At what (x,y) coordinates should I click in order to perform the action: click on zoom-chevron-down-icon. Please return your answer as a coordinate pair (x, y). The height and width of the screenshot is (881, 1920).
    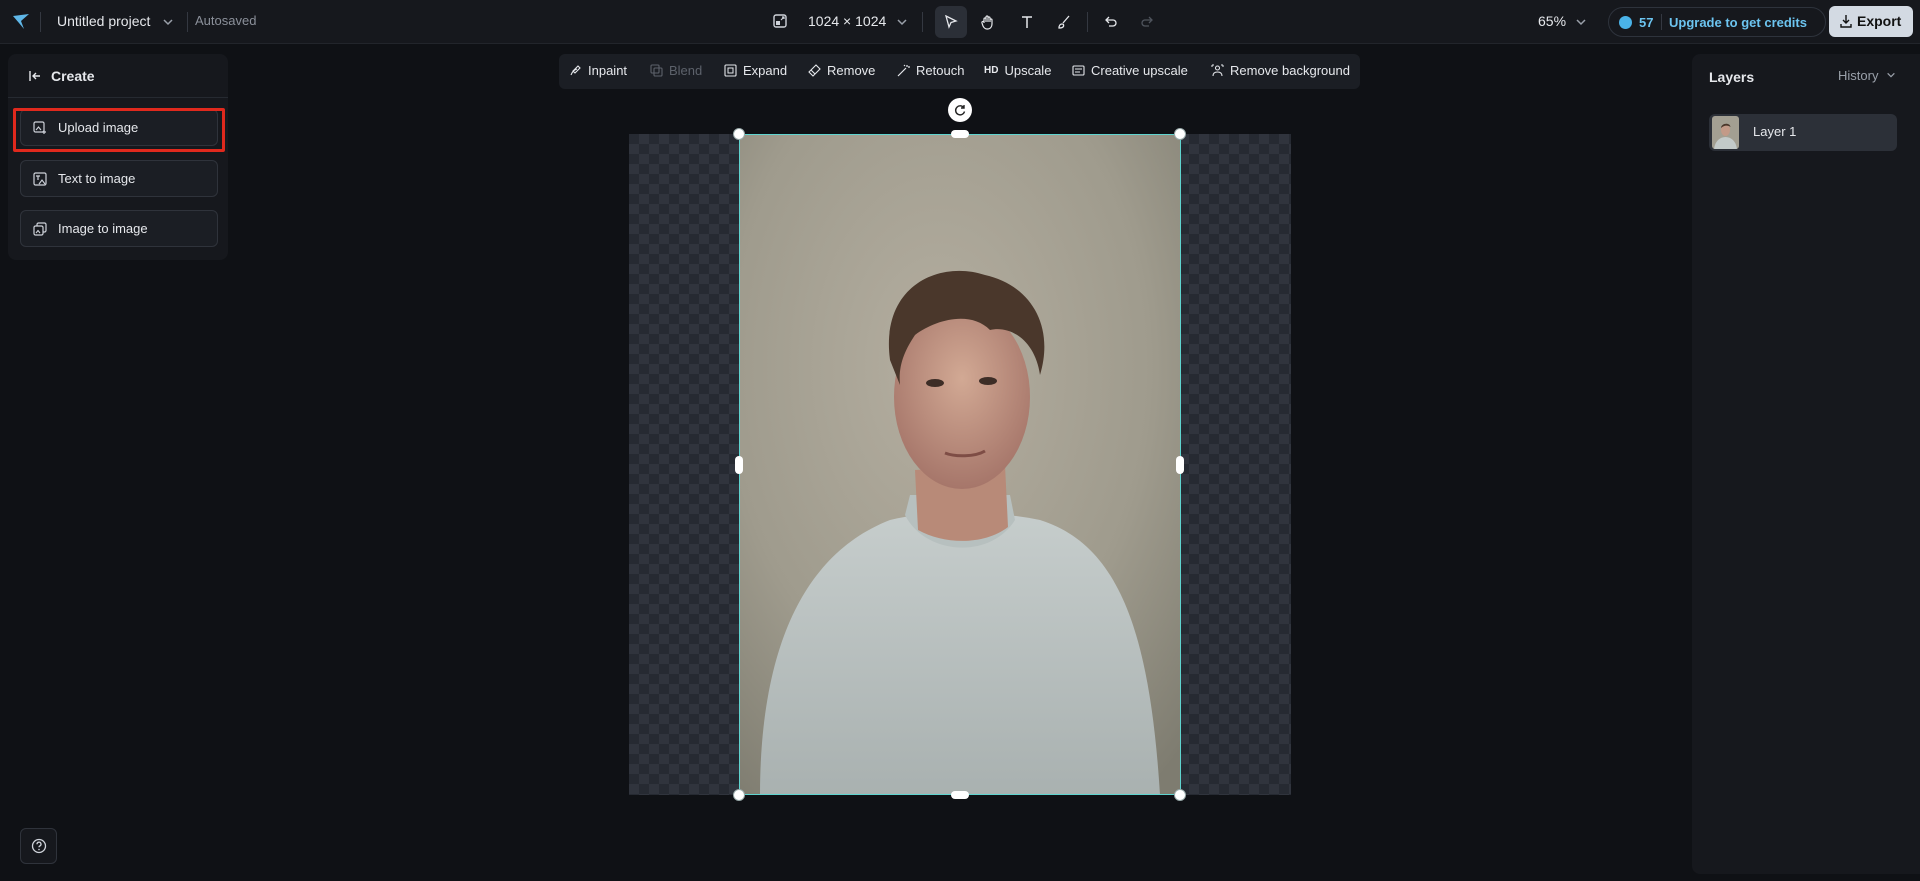
    Looking at the image, I should click on (1581, 22).